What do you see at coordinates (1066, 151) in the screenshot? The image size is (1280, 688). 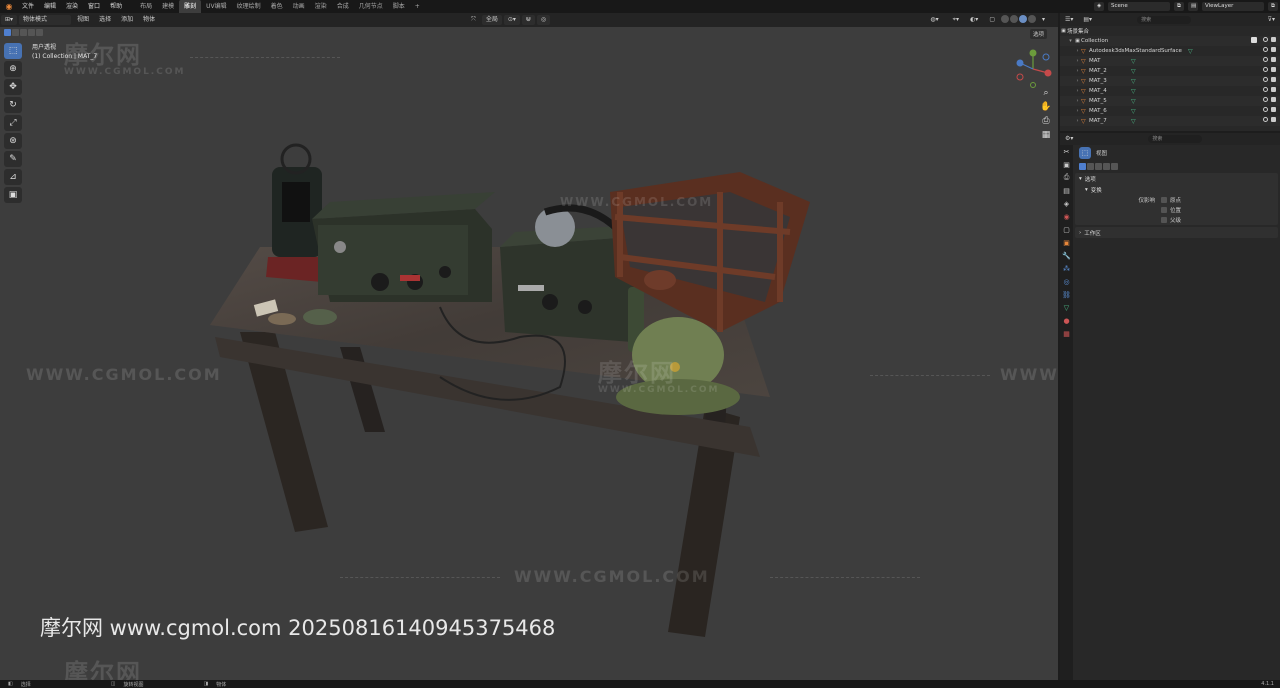 I see `tool-tab-icon: ✂` at bounding box center [1066, 151].